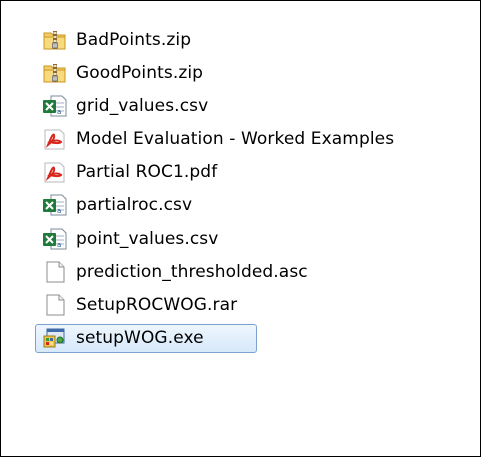  I want to click on file-item-prediction-thresholded-asc: prediction_thresholded.asc, so click(260, 271).